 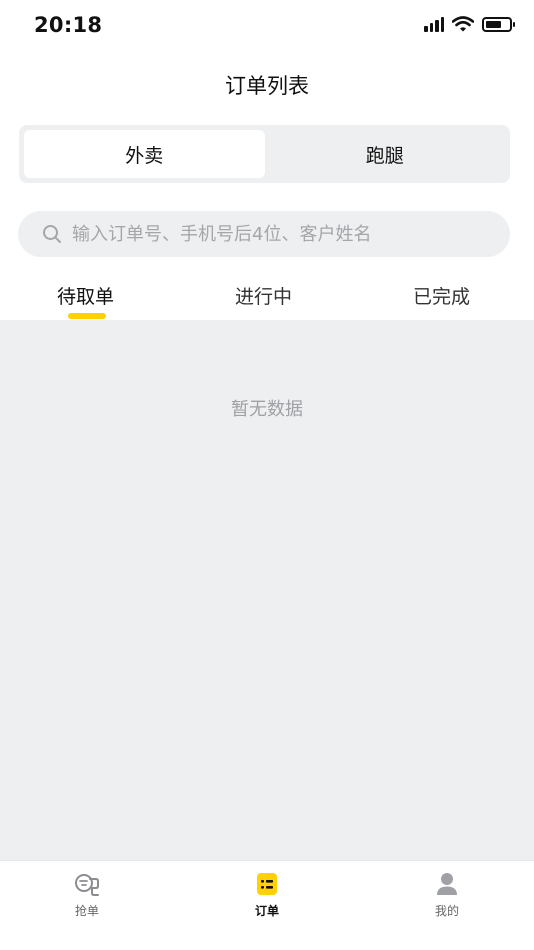 I want to click on nav-item-profile: 我的, so click(x=447, y=895).